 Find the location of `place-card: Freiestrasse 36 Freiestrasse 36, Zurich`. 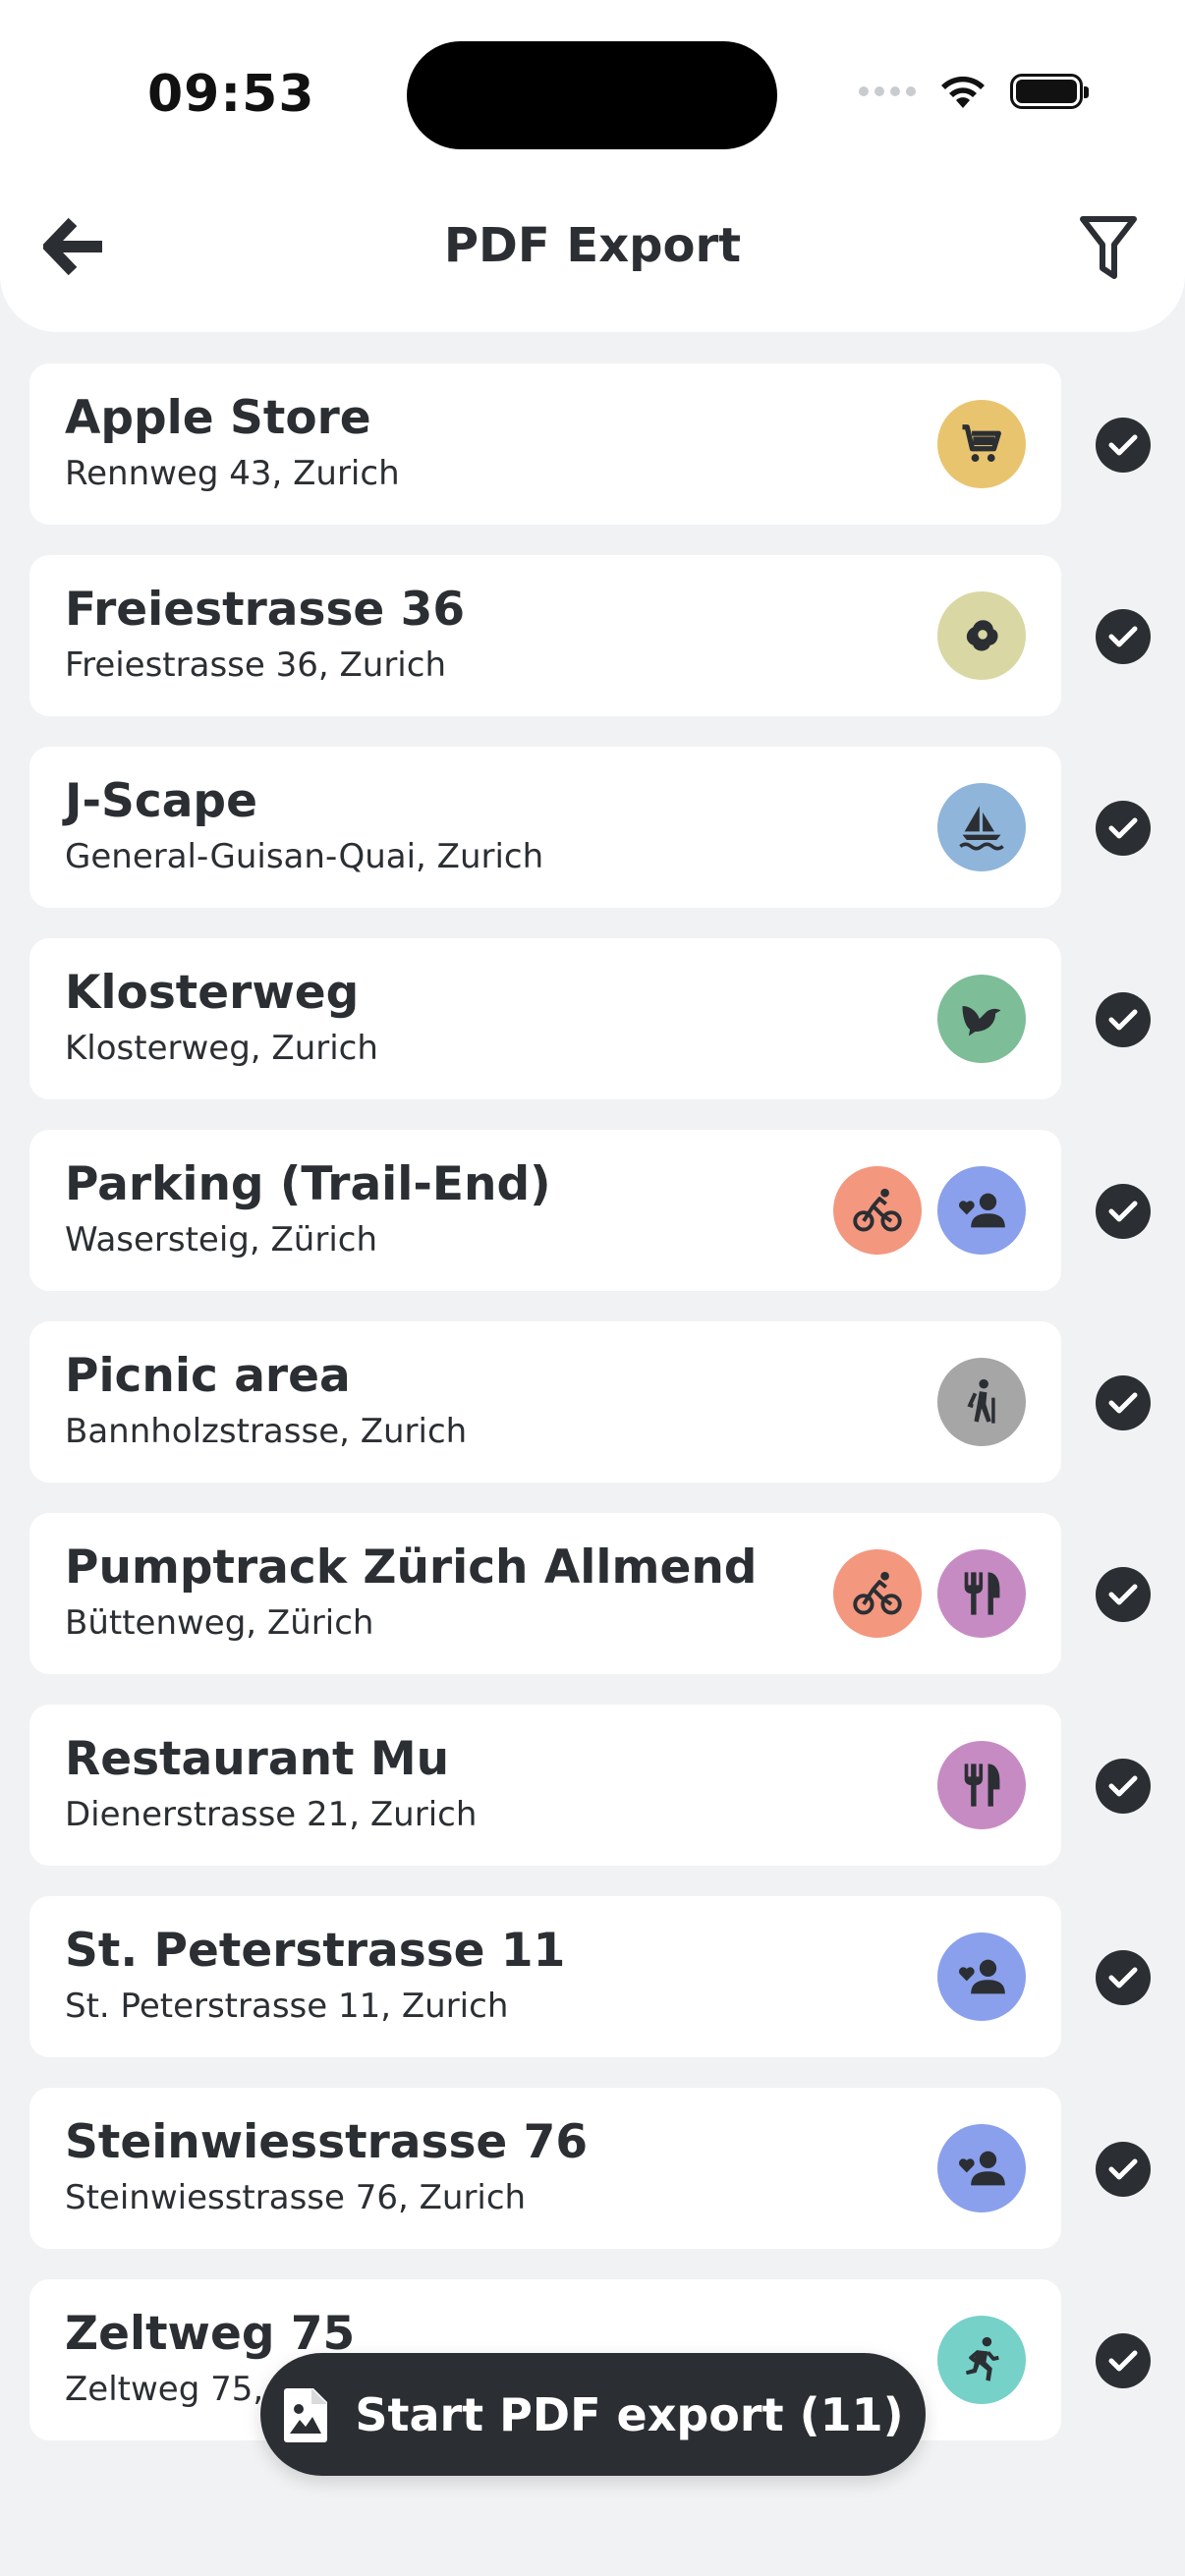

place-card: Freiestrasse 36 Freiestrasse 36, Zurich is located at coordinates (545, 635).